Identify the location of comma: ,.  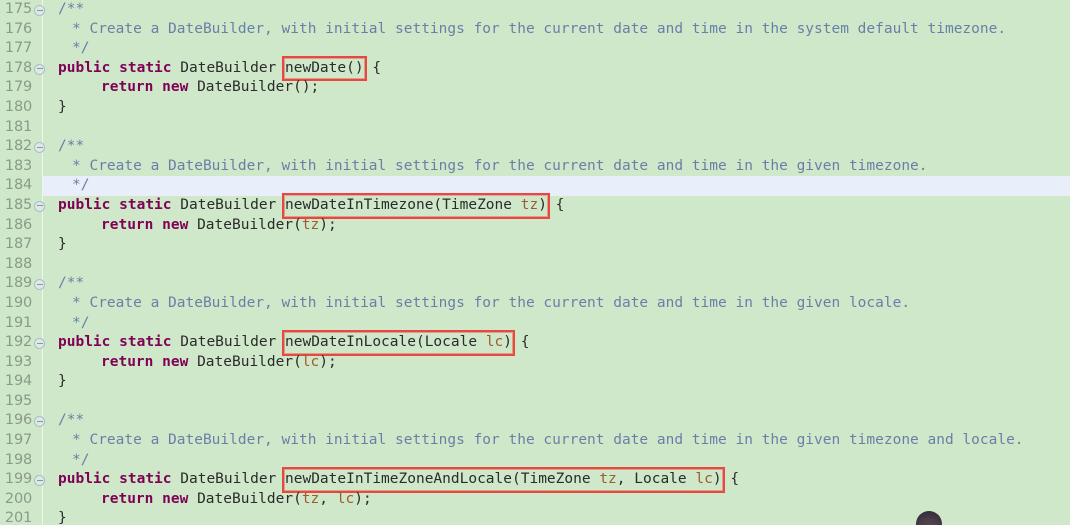
(328, 498).